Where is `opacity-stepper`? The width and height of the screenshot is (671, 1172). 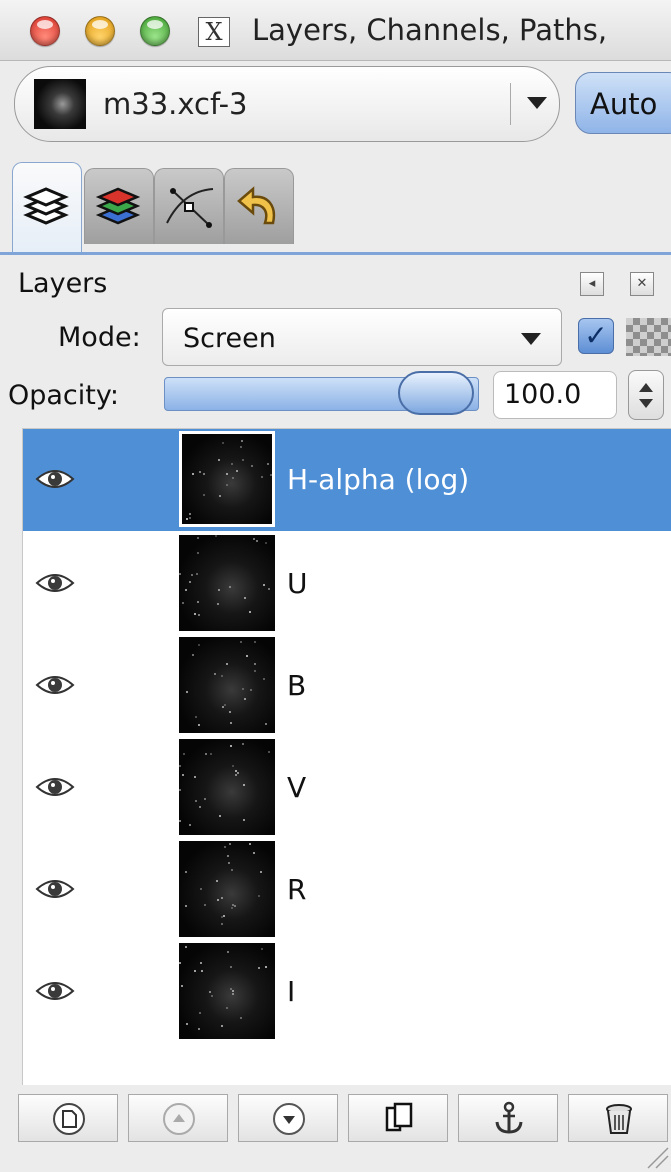 opacity-stepper is located at coordinates (646, 395).